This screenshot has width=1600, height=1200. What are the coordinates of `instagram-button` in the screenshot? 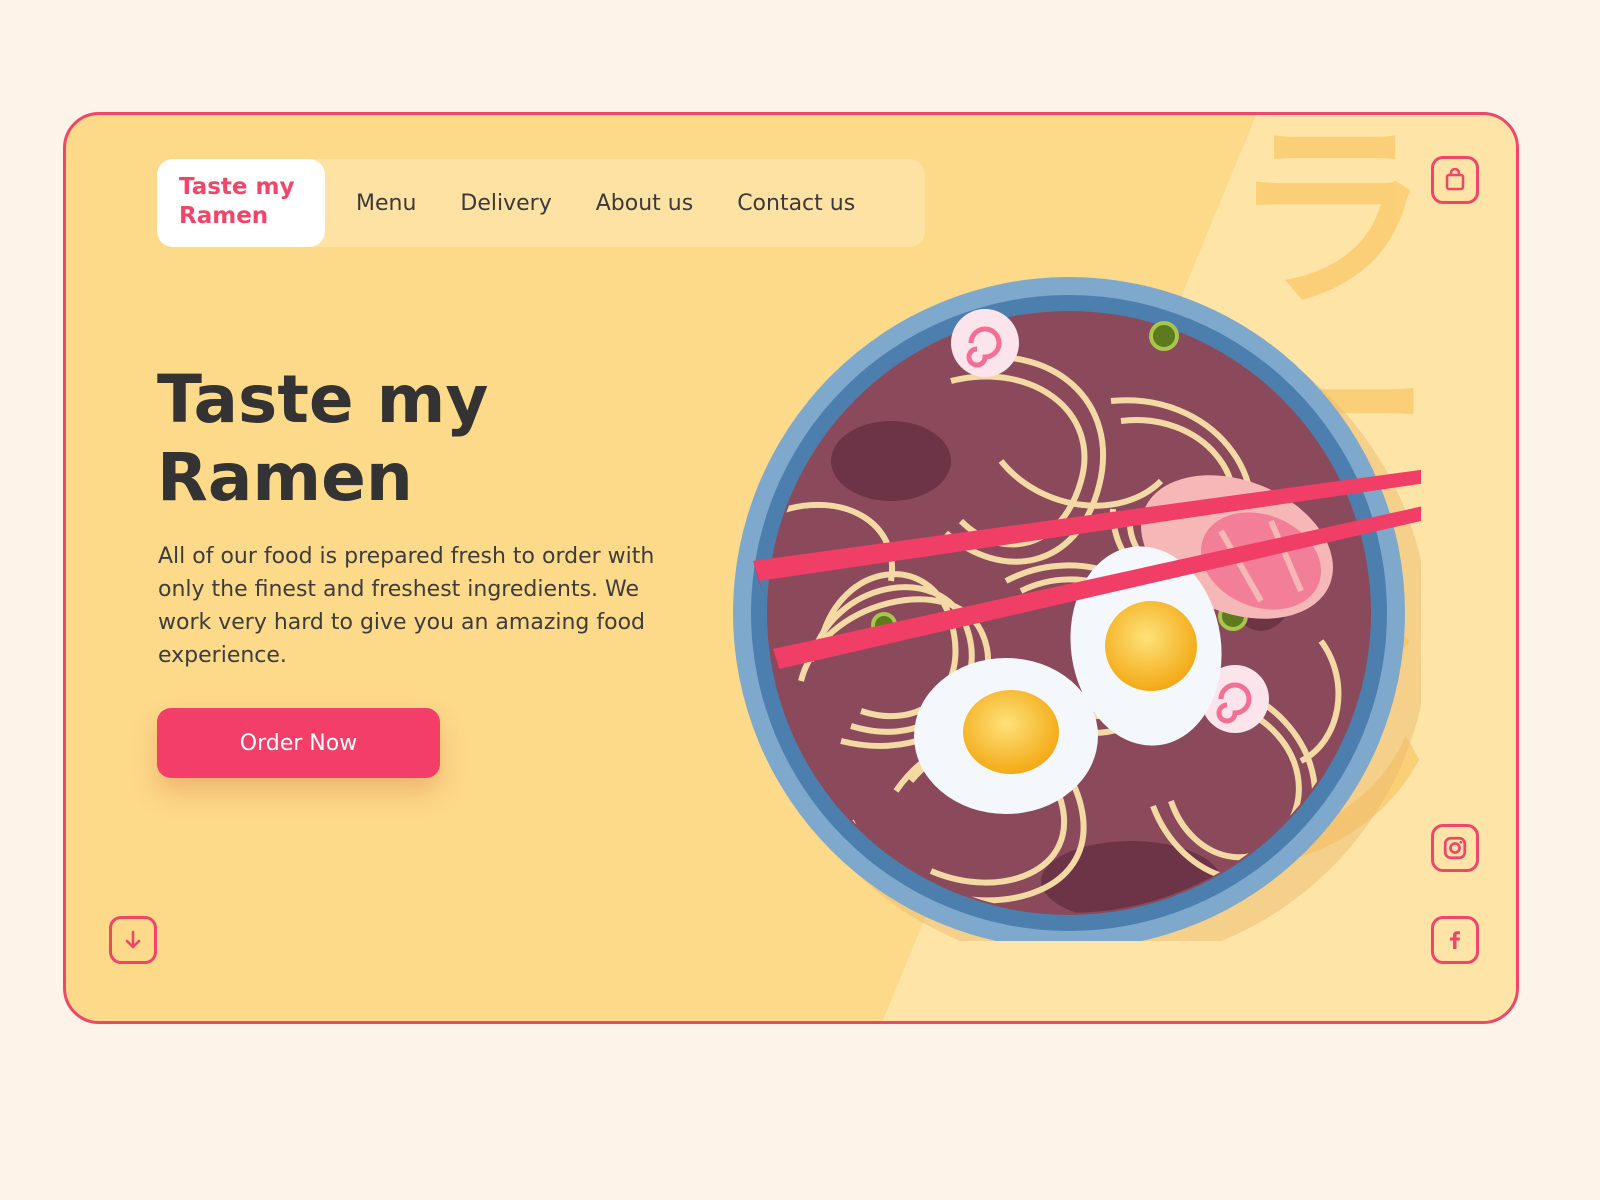 It's located at (1455, 848).